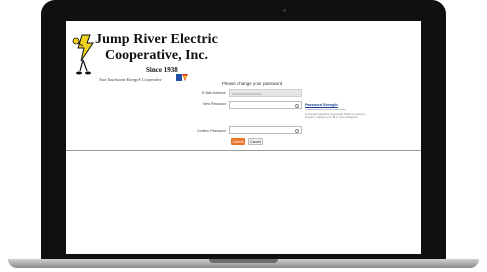 The height and width of the screenshot is (272, 487). I want to click on touchstone-icon, so click(182, 77).